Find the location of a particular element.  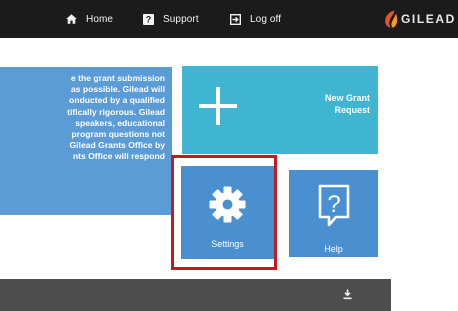

nav-logoff: Log off is located at coordinates (255, 19).